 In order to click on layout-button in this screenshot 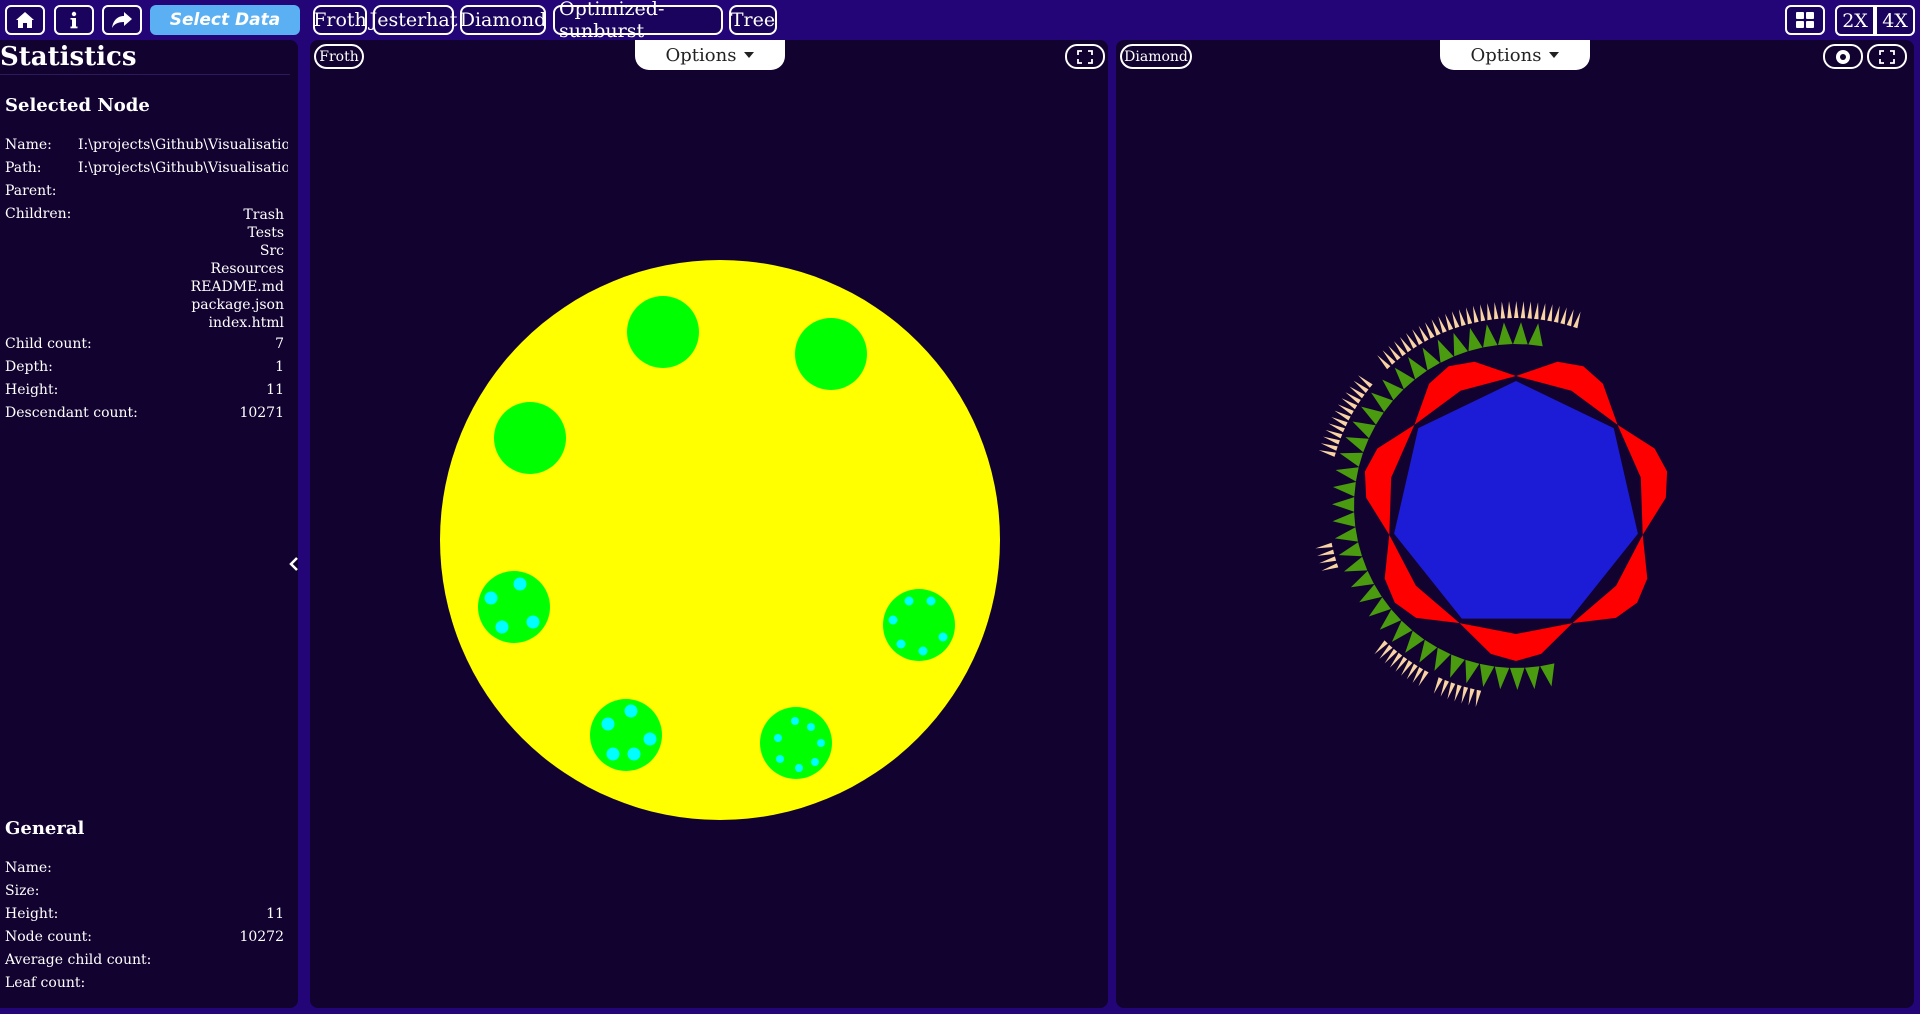, I will do `click(1805, 20)`.